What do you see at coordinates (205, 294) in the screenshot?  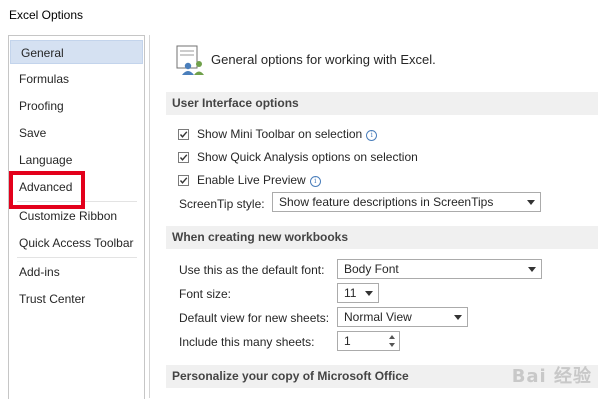 I see `font-size-label: Font size:` at bounding box center [205, 294].